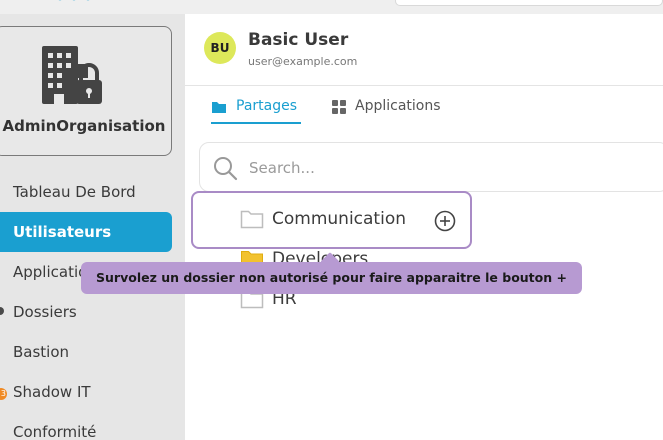 The width and height of the screenshot is (663, 440). I want to click on tab-applications: Applications, so click(391, 111).